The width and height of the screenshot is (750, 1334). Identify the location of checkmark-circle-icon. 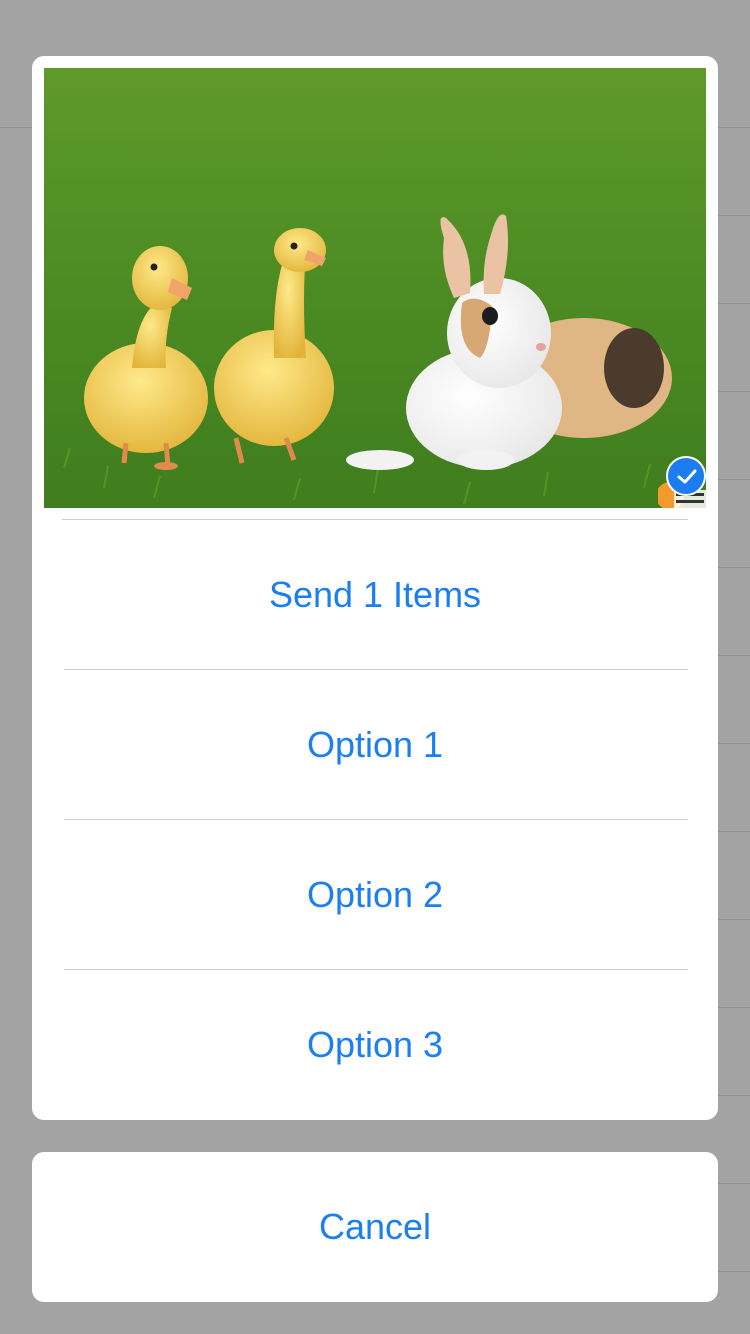
(686, 476).